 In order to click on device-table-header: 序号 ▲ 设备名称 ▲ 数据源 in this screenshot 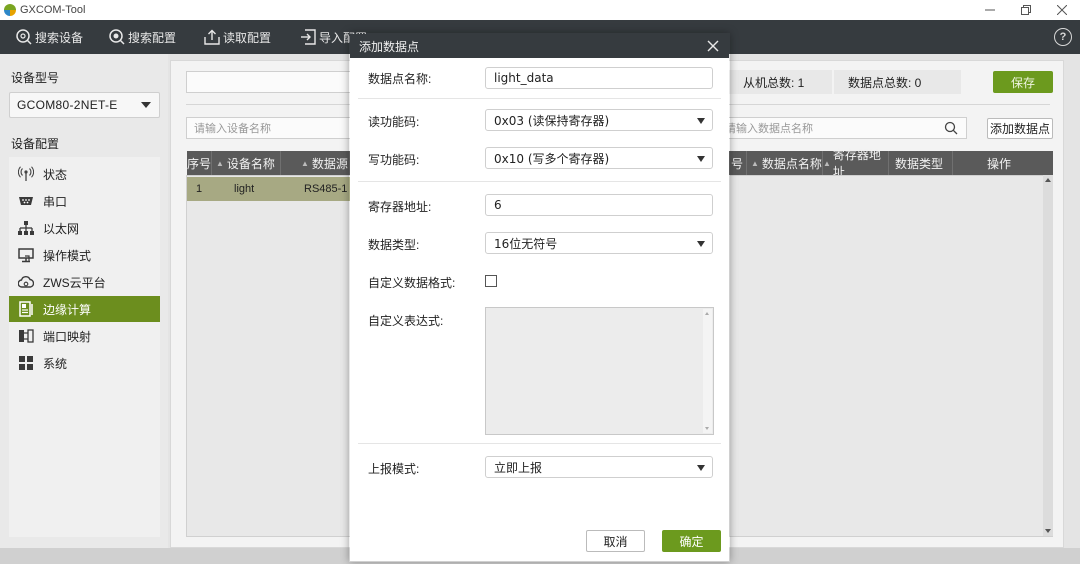, I will do `click(269, 163)`.